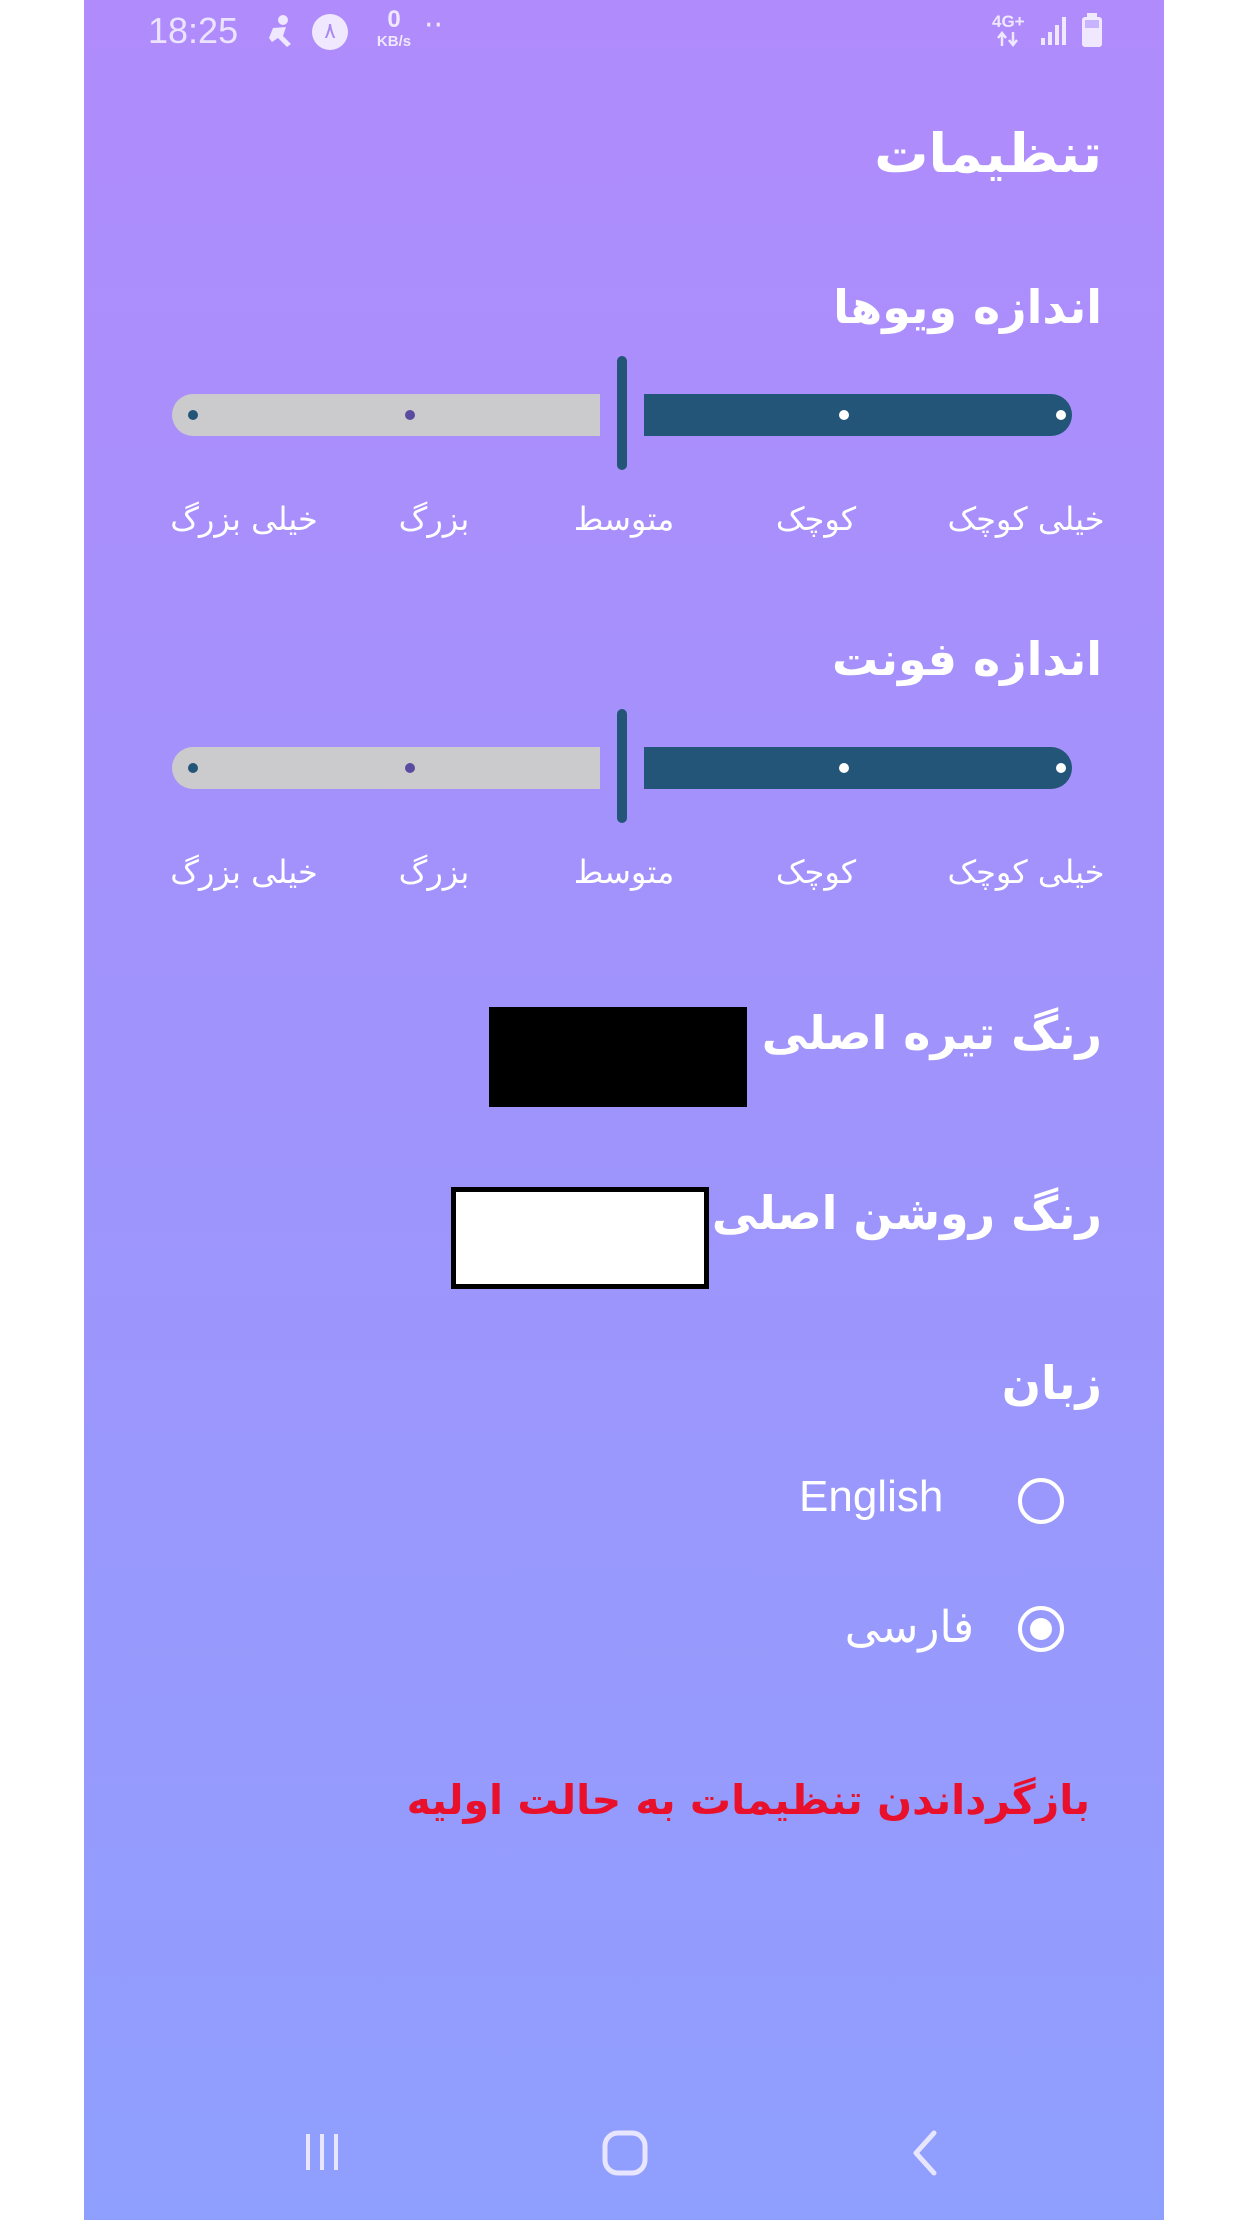  What do you see at coordinates (624, 872) in the screenshot?
I see `font-size-label-medium: متوسط` at bounding box center [624, 872].